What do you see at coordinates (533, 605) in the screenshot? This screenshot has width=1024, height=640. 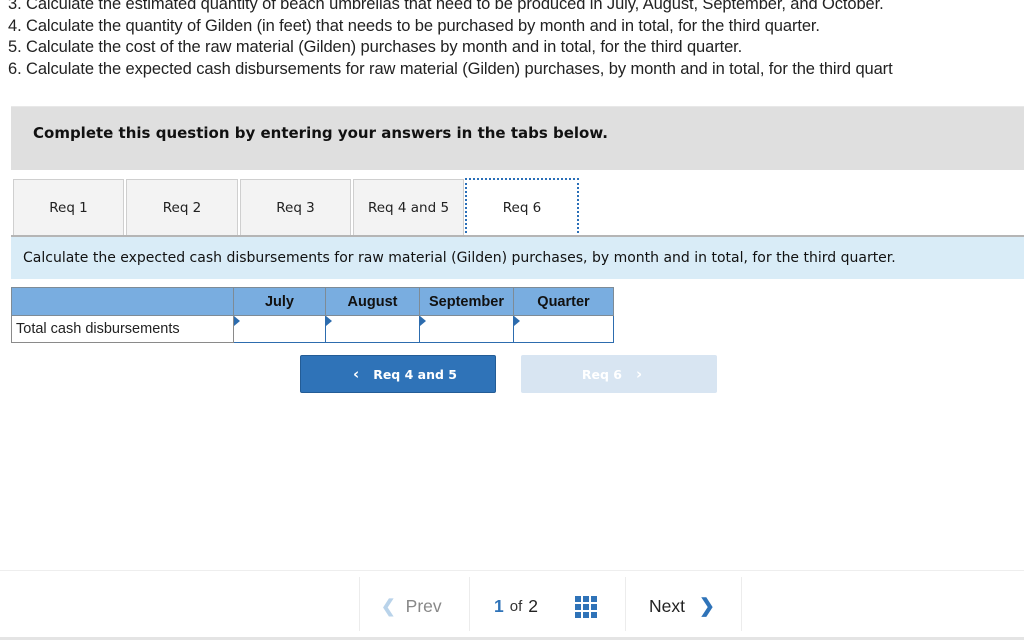 I see `total-pages: 2` at bounding box center [533, 605].